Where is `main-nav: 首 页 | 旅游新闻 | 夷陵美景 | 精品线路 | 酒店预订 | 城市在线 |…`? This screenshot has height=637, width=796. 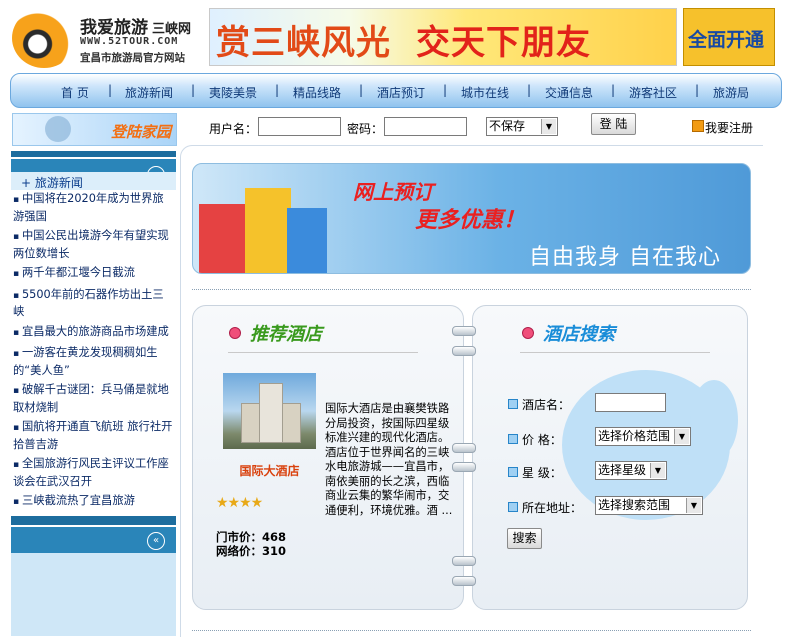
main-nav: 首 页 | 旅游新闻 | 夷陵美景 | 精品线路 | 酒店预订 | 城市在线 |… is located at coordinates (396, 90).